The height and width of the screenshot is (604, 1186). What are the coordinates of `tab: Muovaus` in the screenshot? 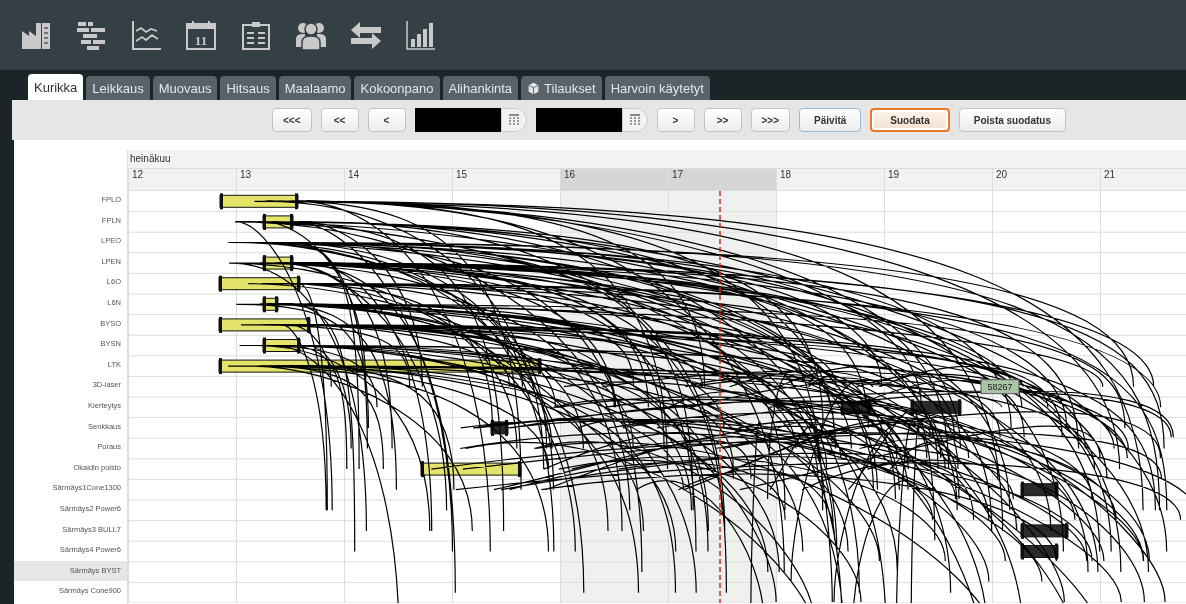 It's located at (185, 88).